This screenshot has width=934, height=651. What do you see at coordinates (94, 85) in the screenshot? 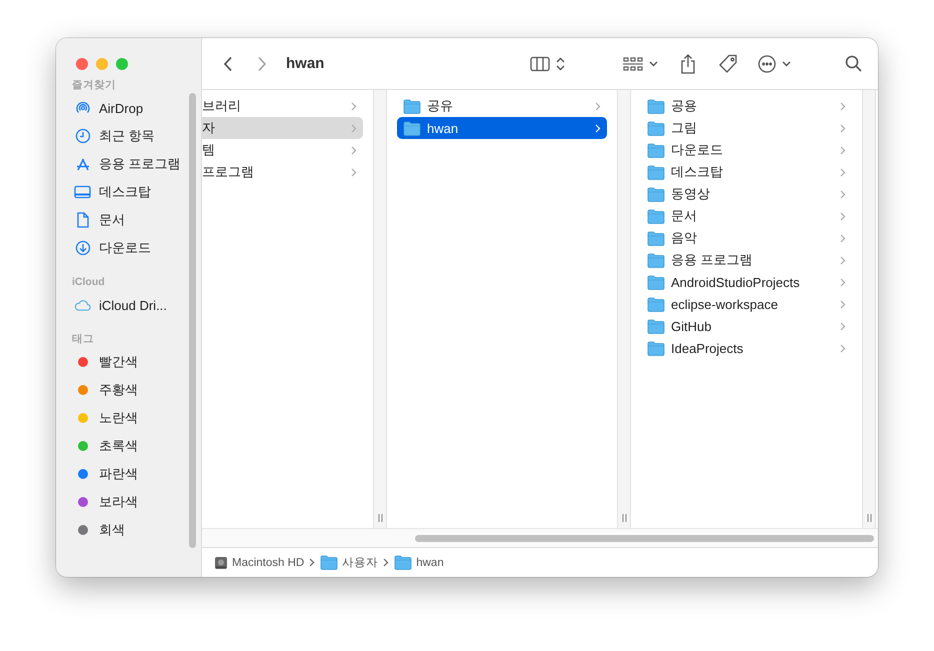
I see `section-heading: 즐겨찾기` at bounding box center [94, 85].